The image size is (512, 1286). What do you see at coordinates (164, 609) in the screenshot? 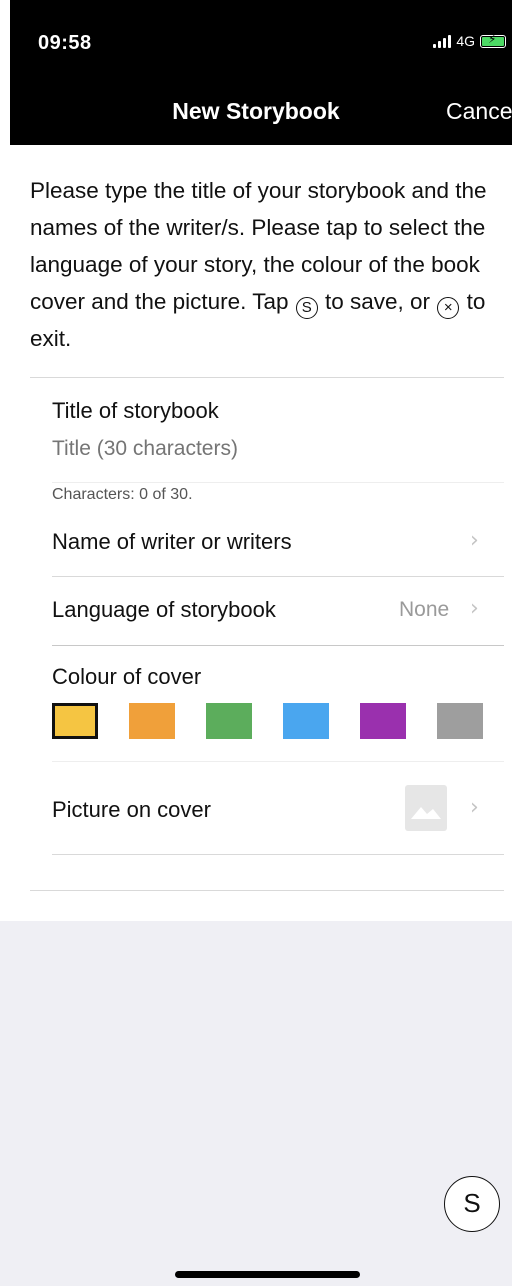
I see `language-label: Language of storybook` at bounding box center [164, 609].